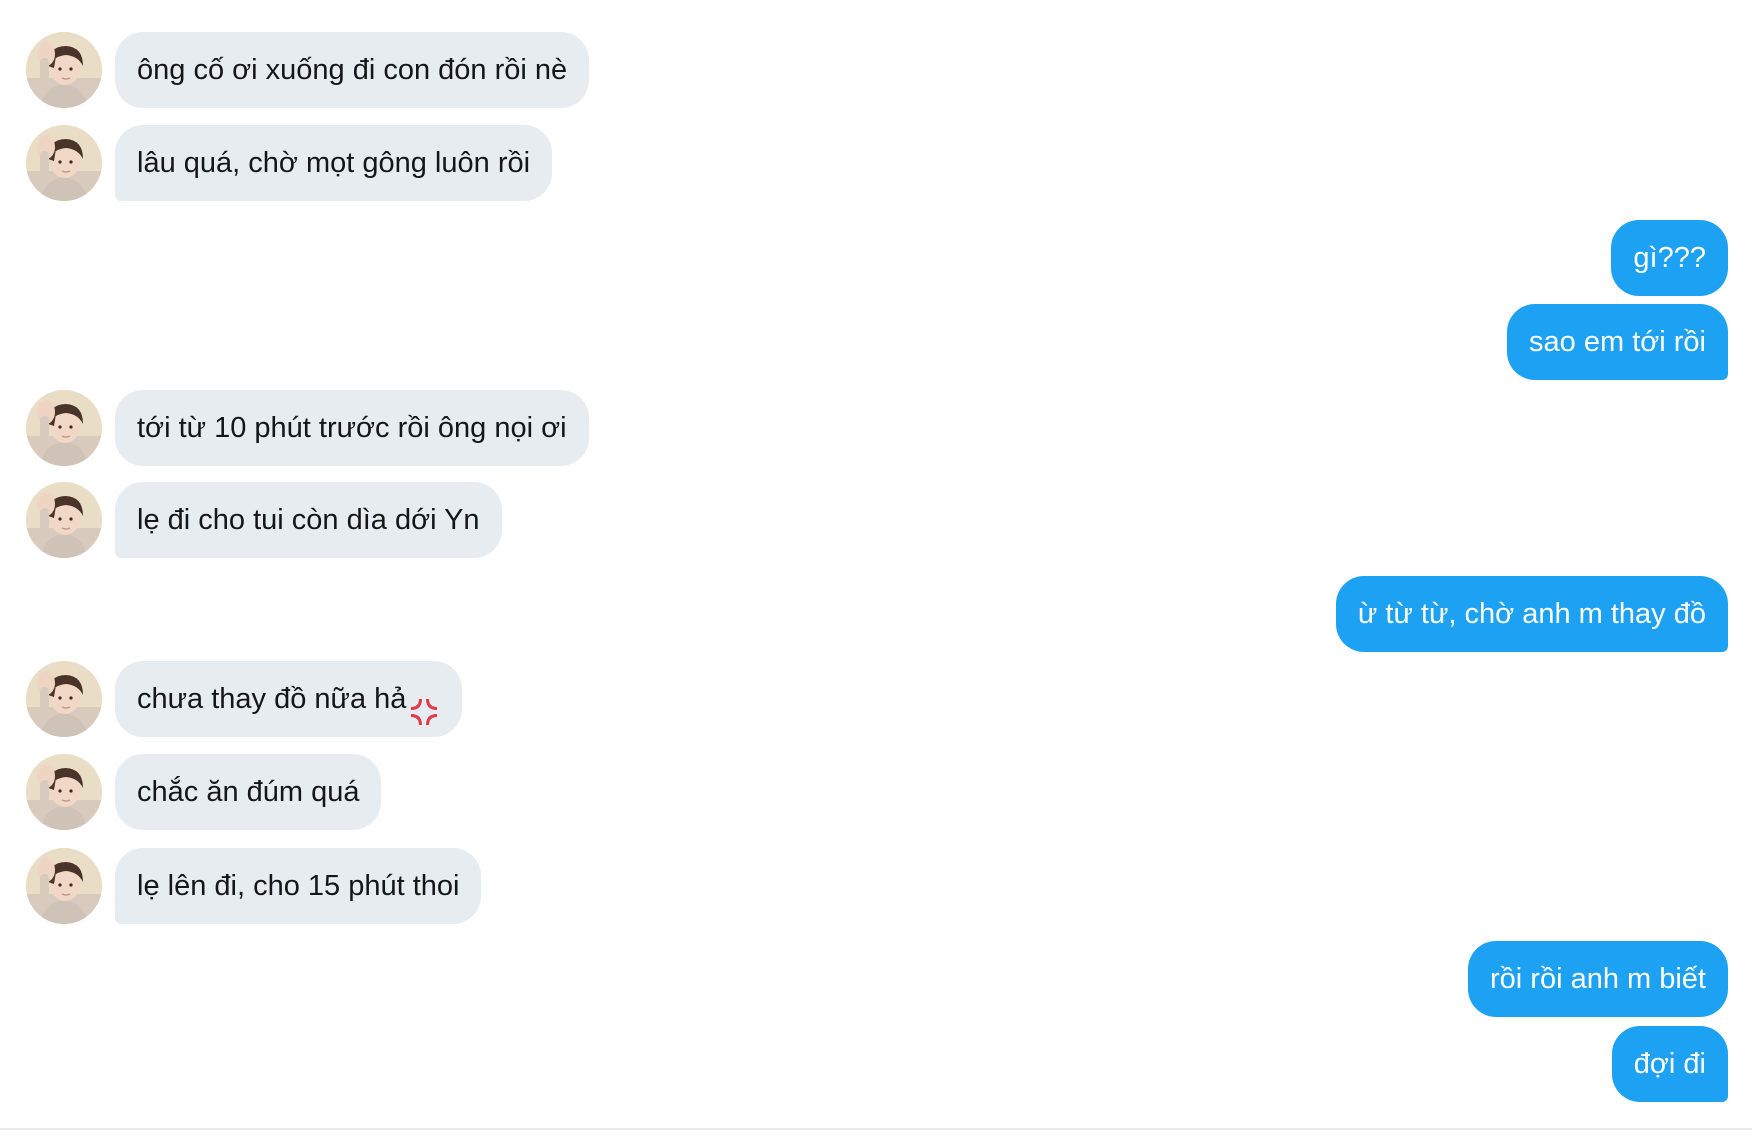 Image resolution: width=1752 pixels, height=1136 pixels. I want to click on incoming-message-bubble: lẹ đi cho tui còn dìa dới Yn, so click(308, 520).